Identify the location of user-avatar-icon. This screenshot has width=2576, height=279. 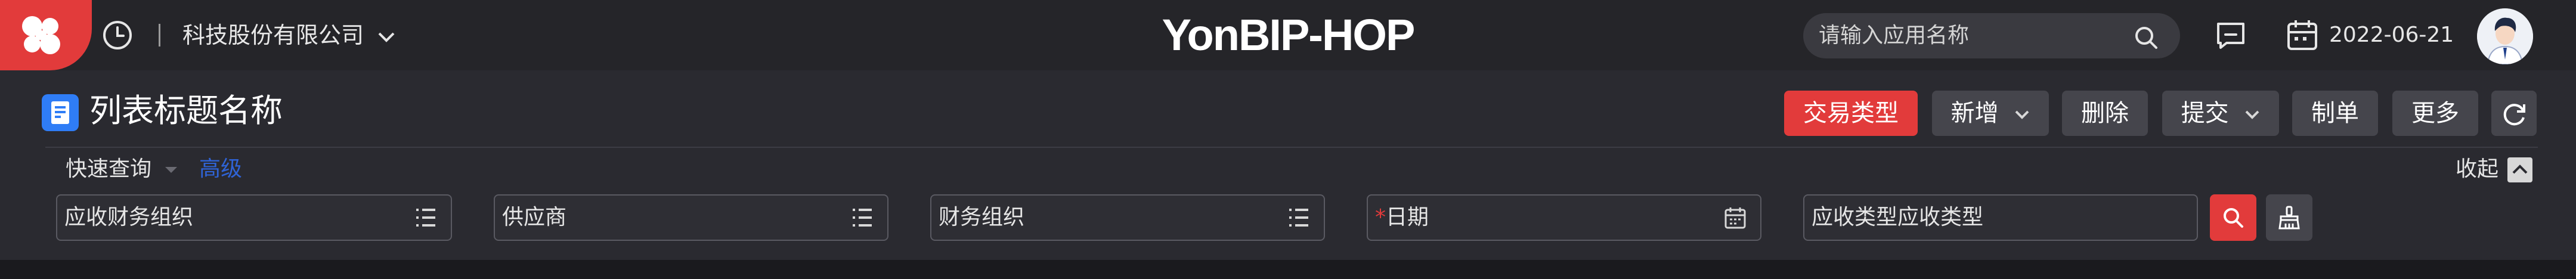
(2505, 36).